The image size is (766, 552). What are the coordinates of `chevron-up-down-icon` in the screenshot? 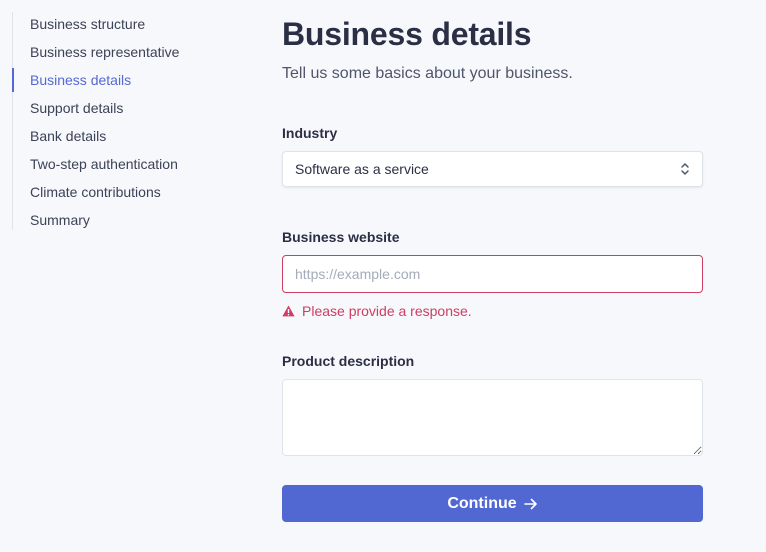 It's located at (685, 169).